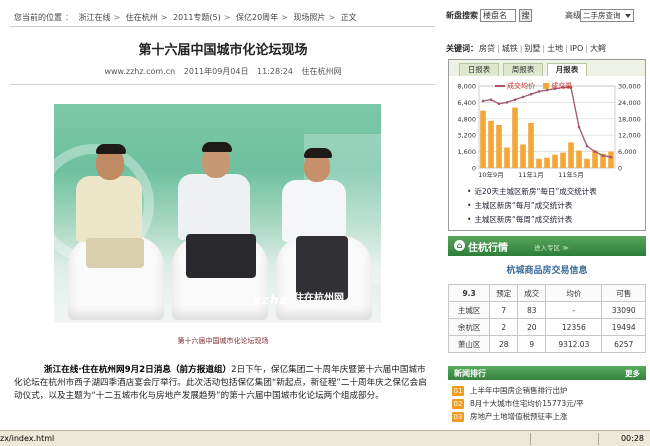 The height and width of the screenshot is (446, 650). What do you see at coordinates (271, 300) in the screenshot?
I see `watermark-logo: zzhz` at bounding box center [271, 300].